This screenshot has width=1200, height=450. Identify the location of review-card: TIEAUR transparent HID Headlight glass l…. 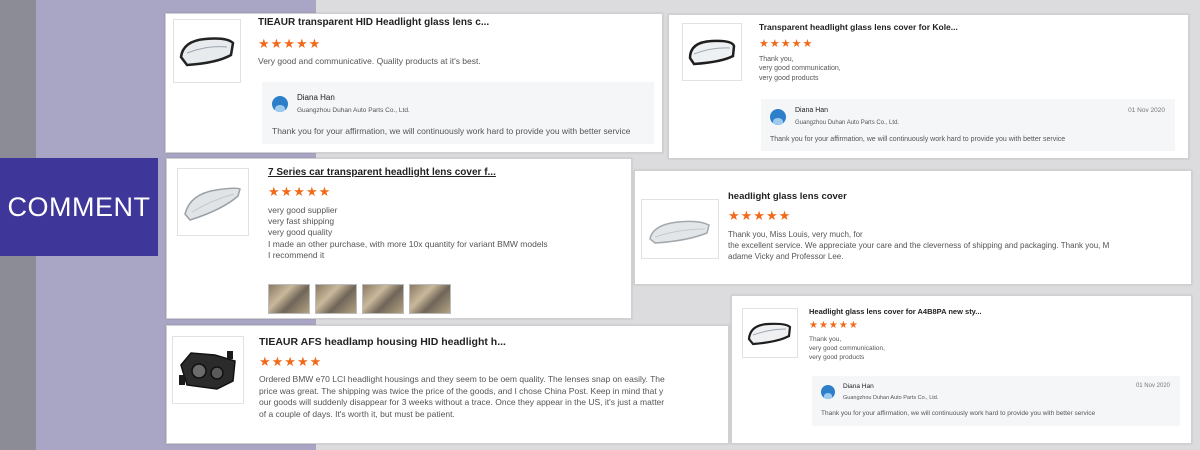
(414, 83).